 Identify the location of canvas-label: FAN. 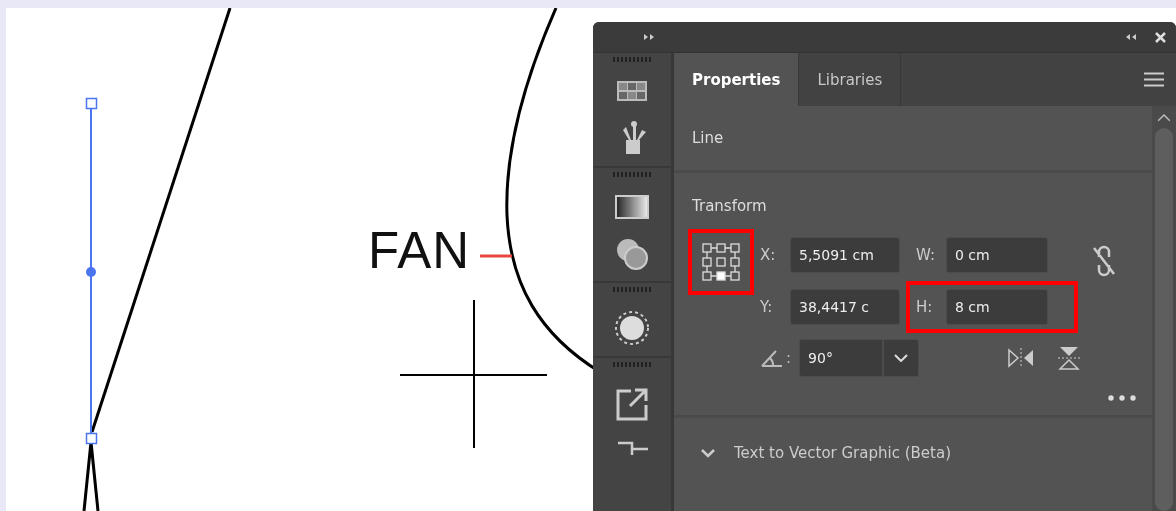
(419, 250).